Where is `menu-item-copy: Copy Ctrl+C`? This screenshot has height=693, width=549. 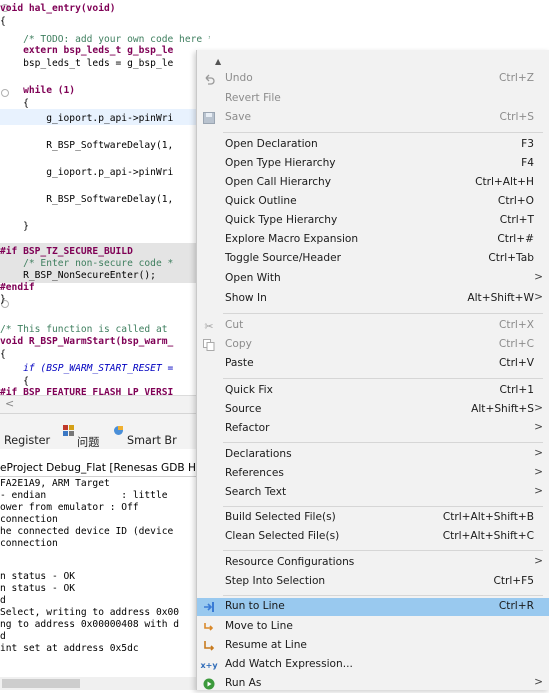 menu-item-copy: Copy Ctrl+C is located at coordinates (373, 345).